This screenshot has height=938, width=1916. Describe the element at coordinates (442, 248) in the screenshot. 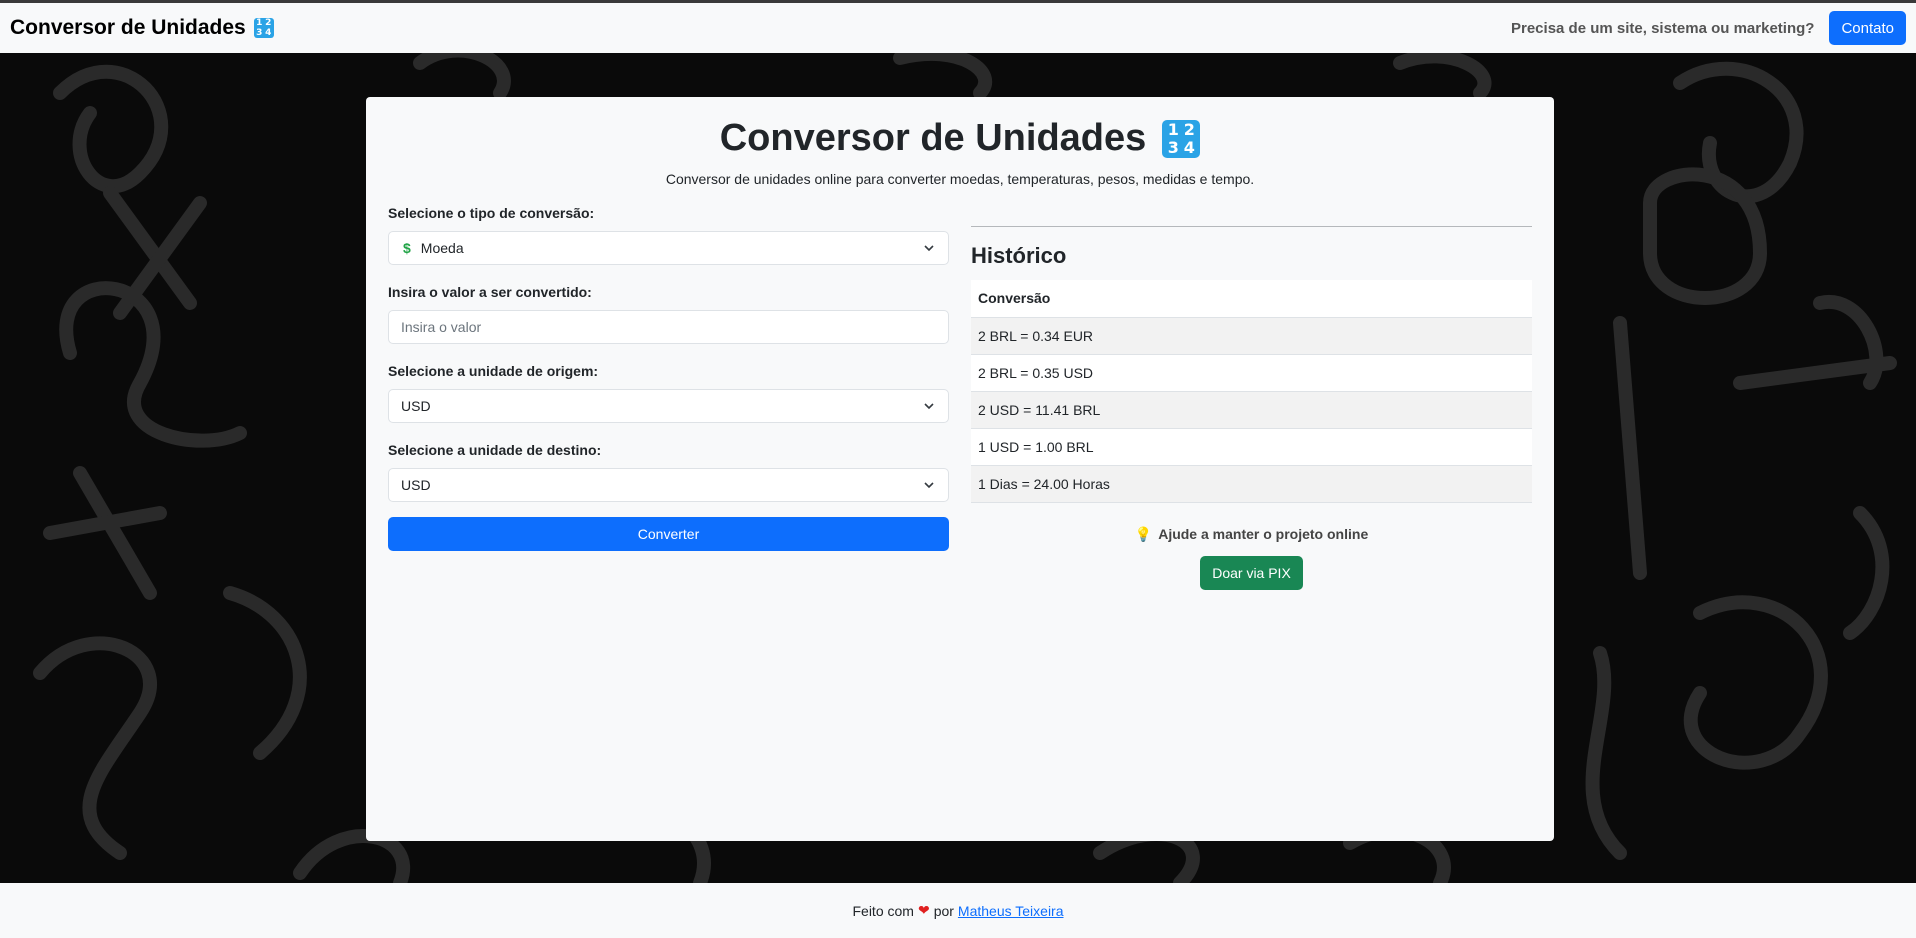

I see `conversion-type-value: Moeda` at that location.